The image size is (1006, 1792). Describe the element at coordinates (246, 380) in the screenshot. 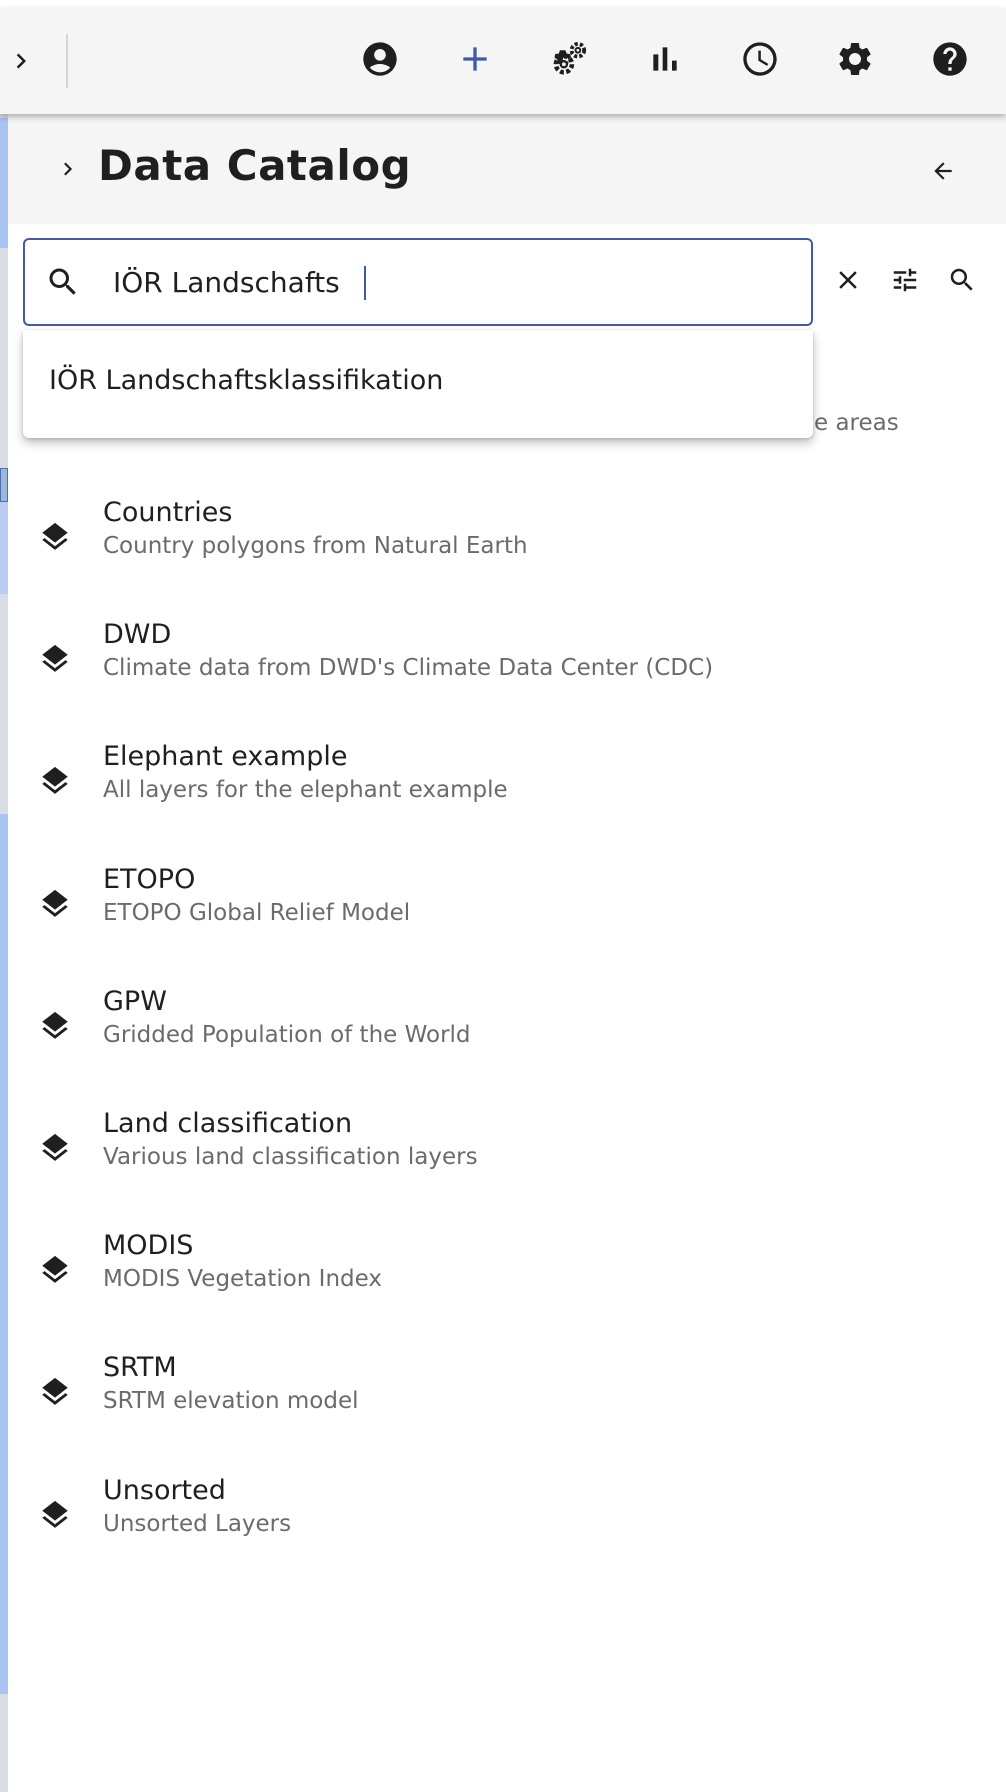

I see `autocomplete-option: IÖR Landschaftsklassifikation` at that location.